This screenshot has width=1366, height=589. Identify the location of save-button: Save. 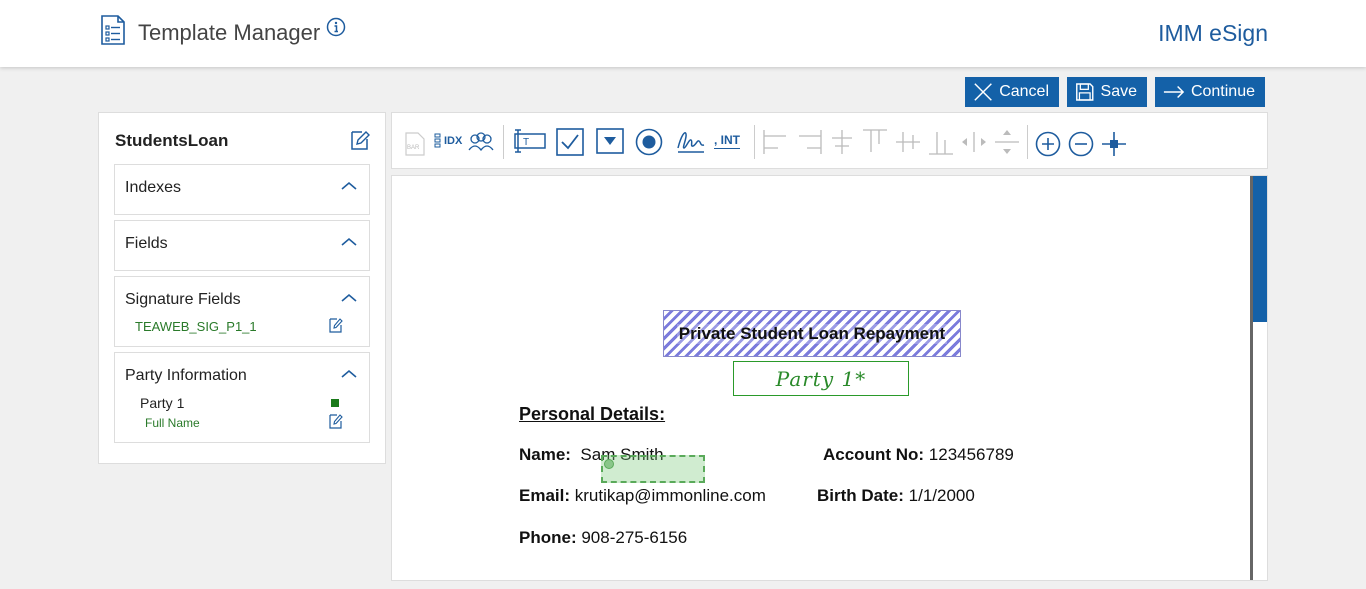
(1107, 92).